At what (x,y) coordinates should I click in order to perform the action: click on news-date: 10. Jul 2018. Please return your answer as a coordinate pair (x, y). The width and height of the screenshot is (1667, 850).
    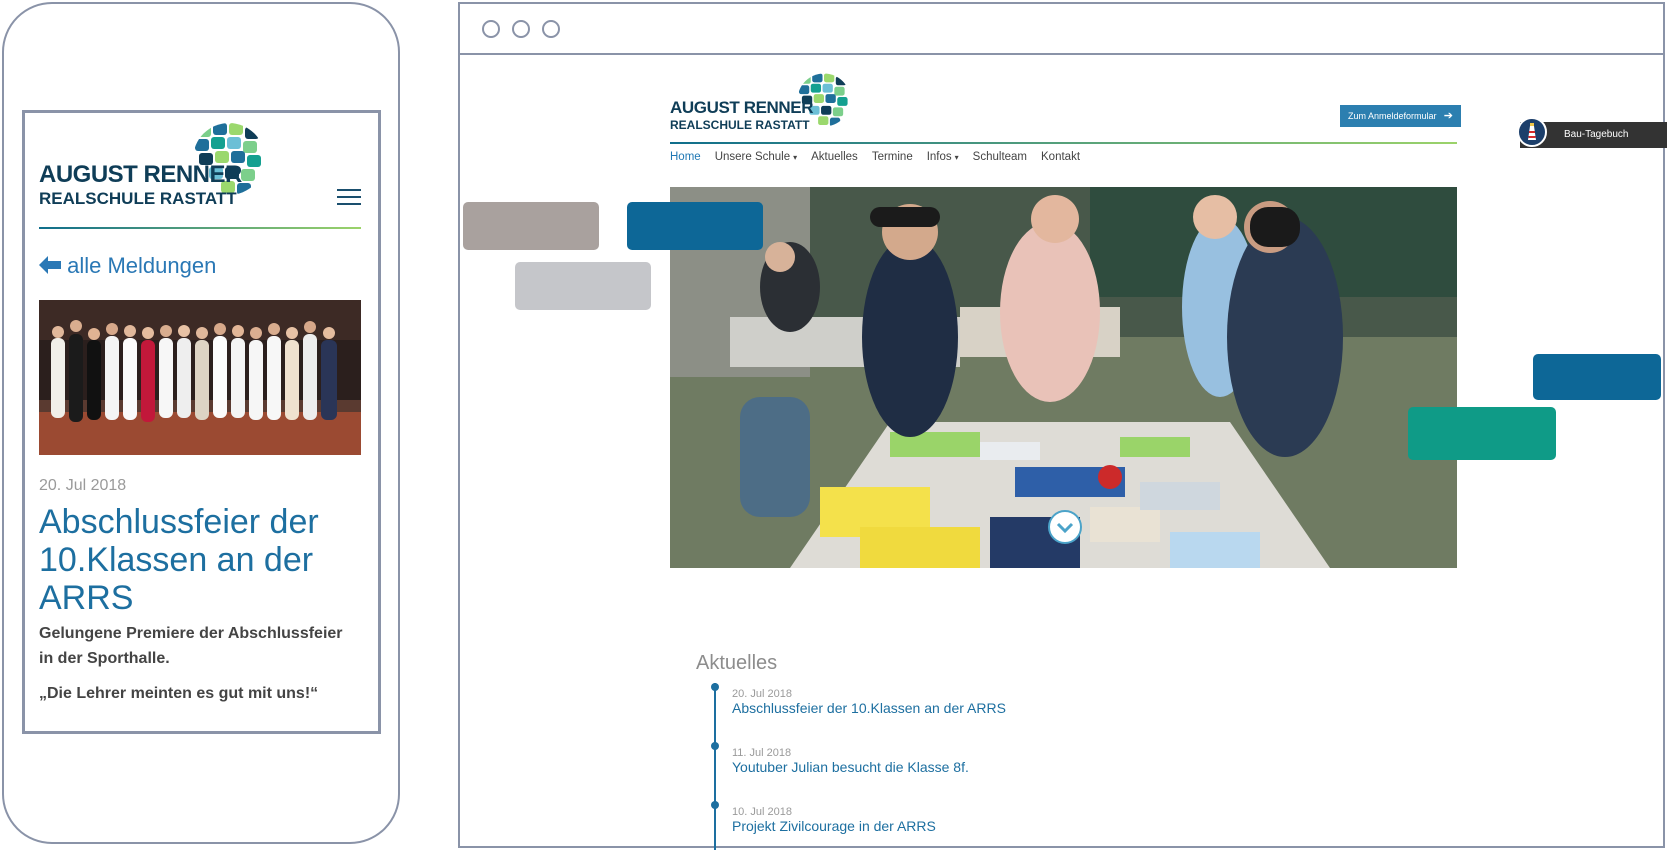
    Looking at the image, I should click on (762, 812).